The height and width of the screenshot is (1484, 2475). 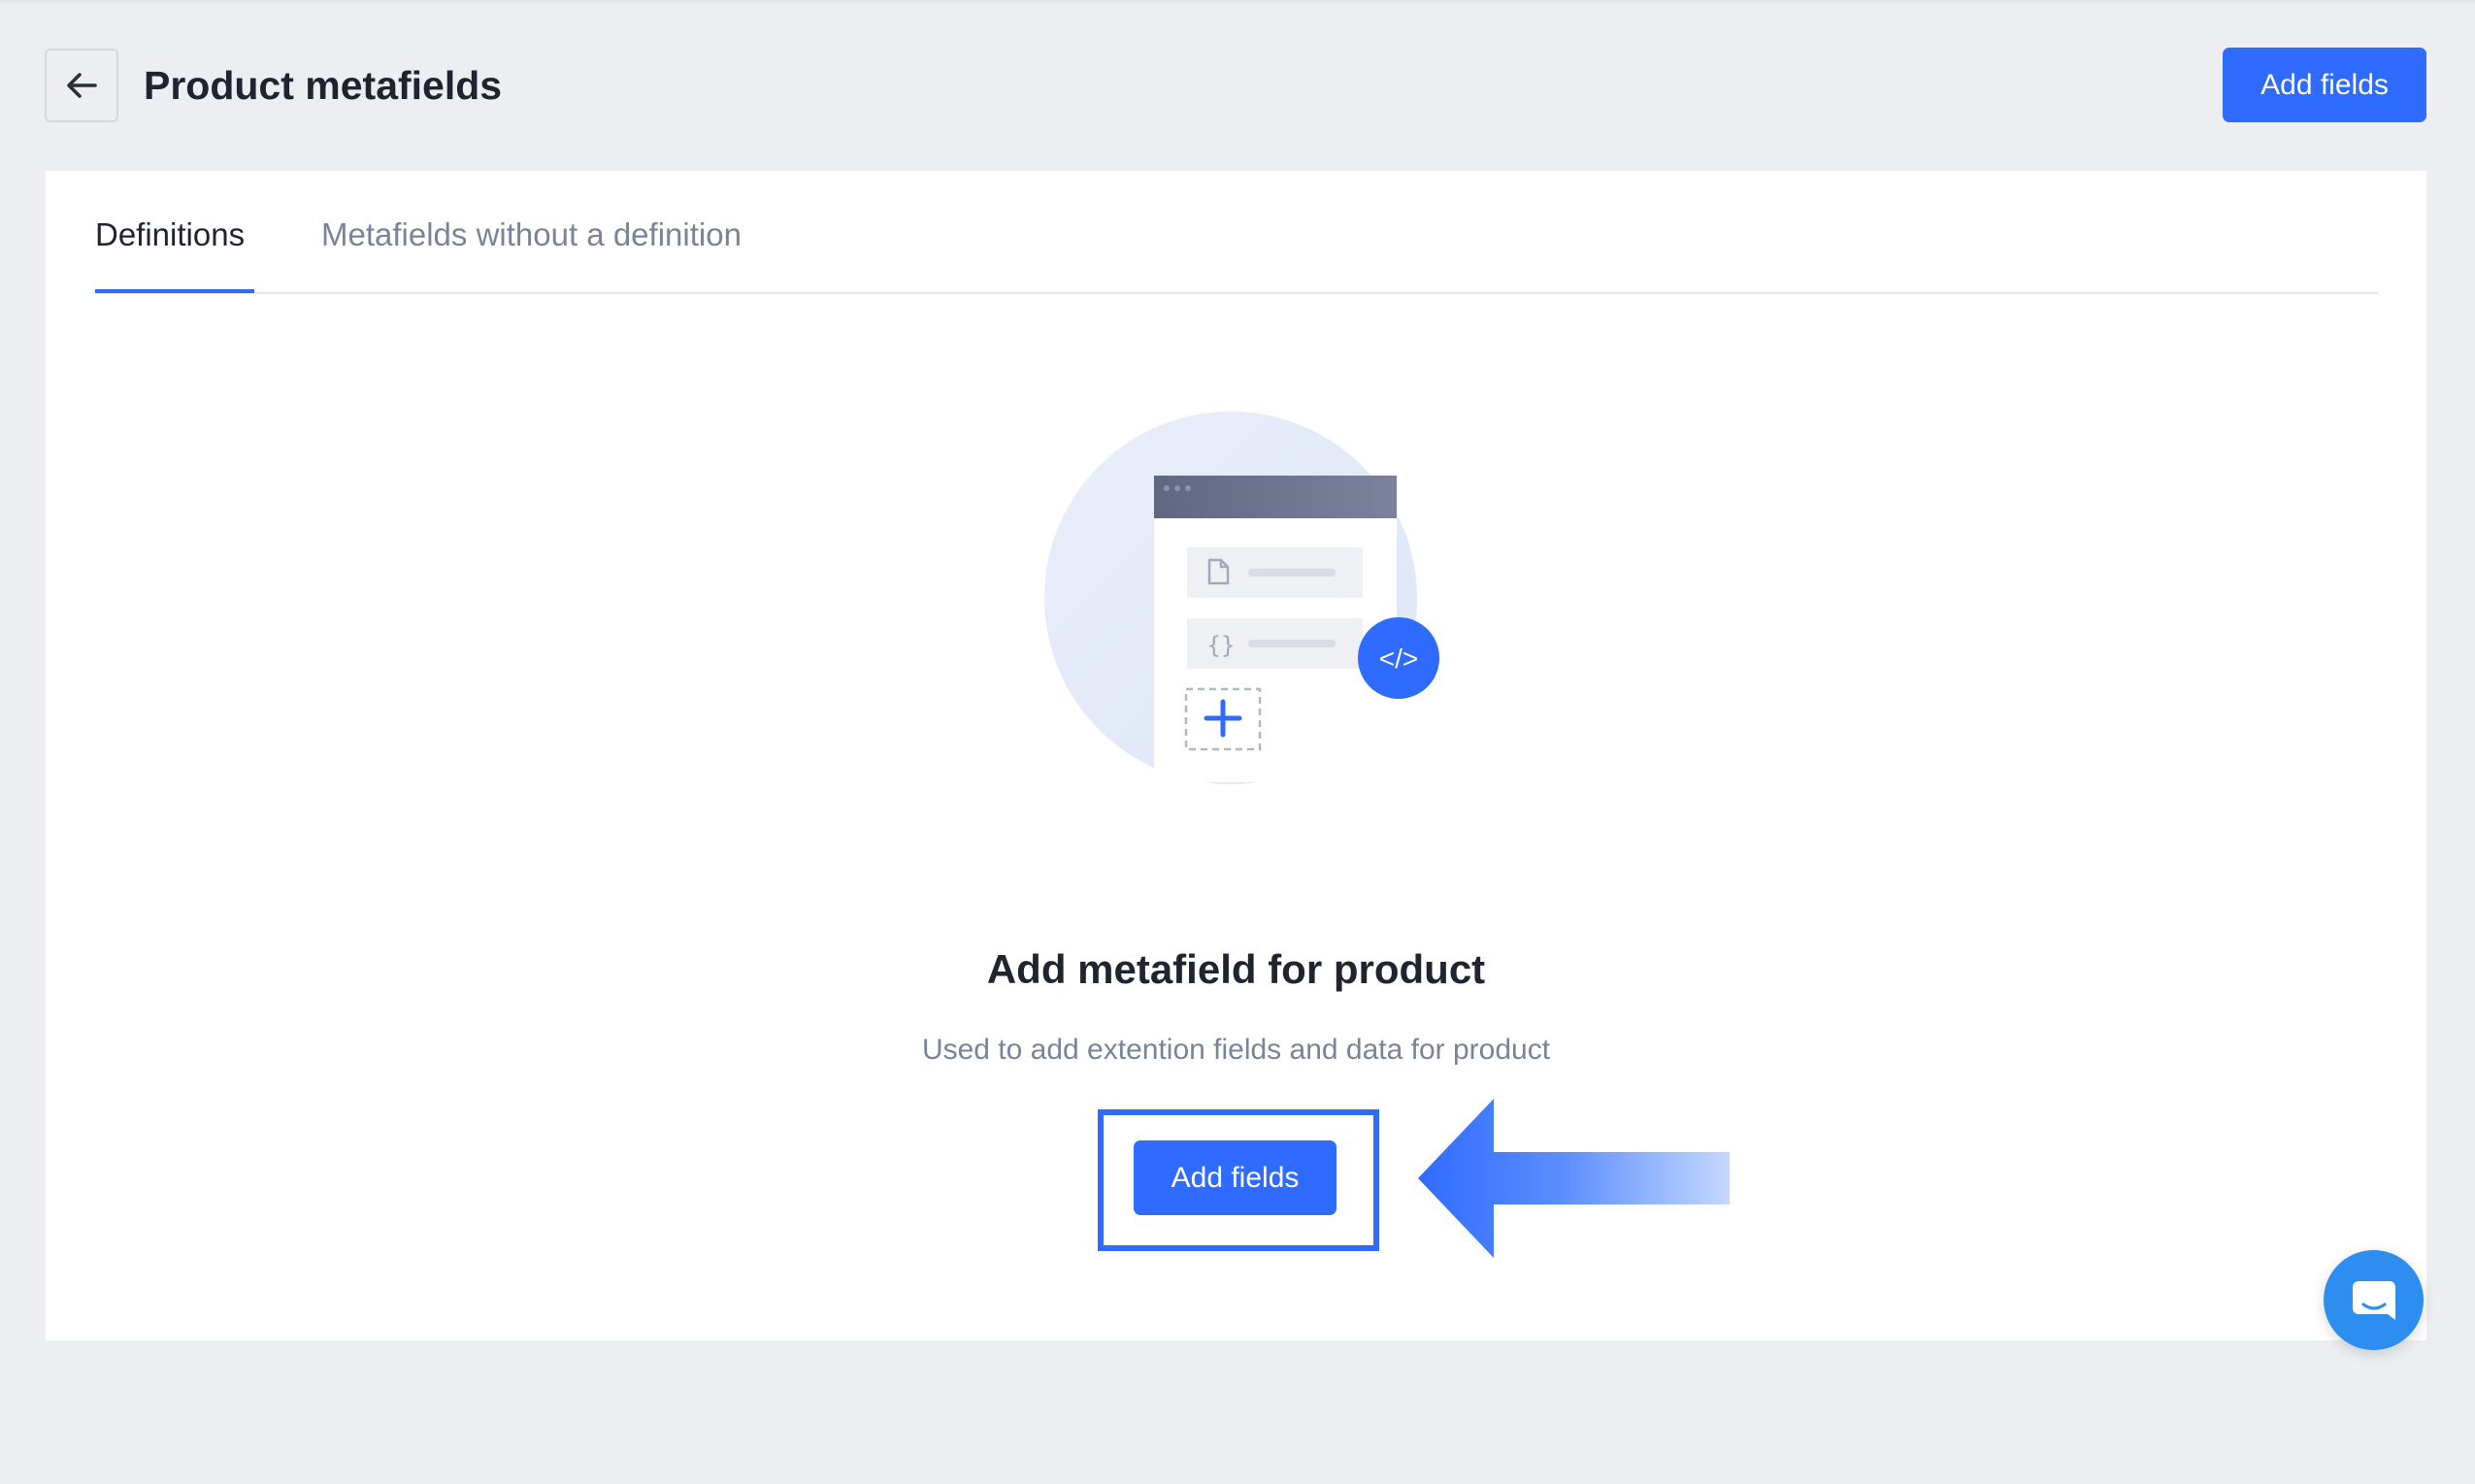 I want to click on chat-icon, so click(x=2373, y=1300).